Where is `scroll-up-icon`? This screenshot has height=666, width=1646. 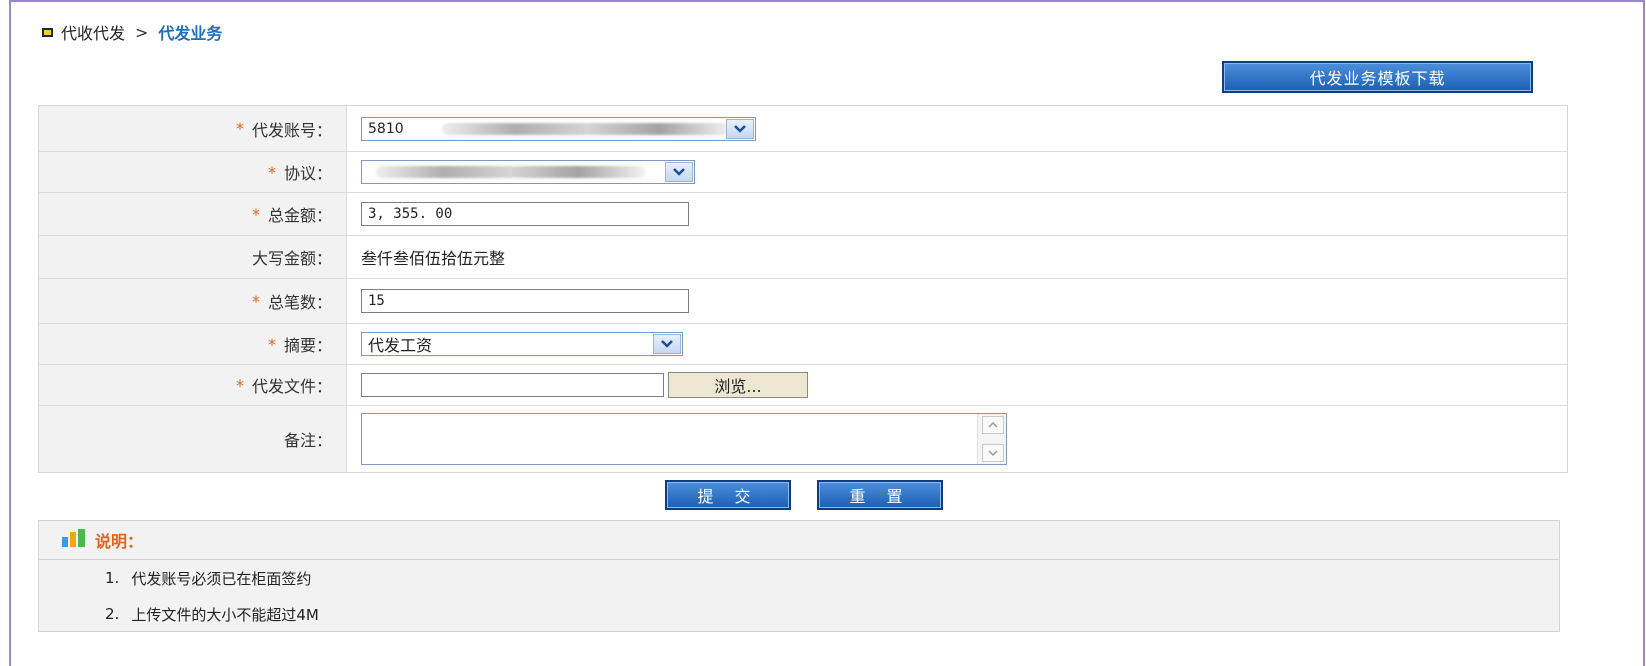 scroll-up-icon is located at coordinates (993, 425).